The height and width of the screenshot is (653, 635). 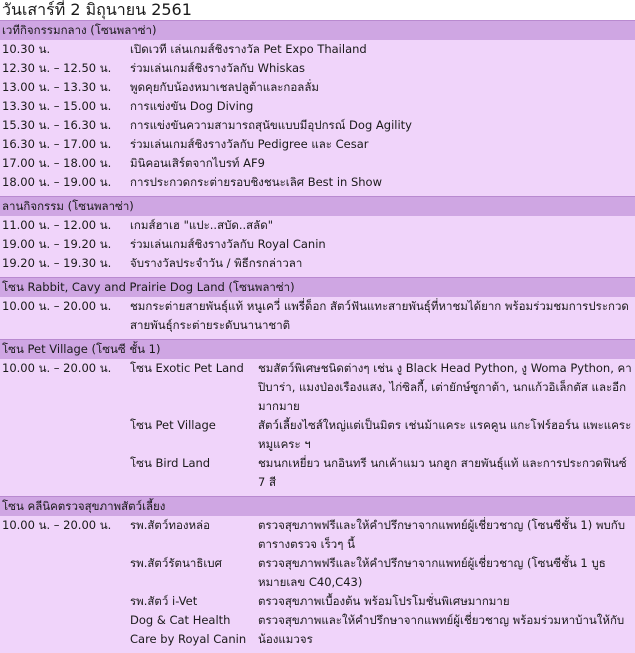 I want to click on row-zone: โซน Exotic Pet Land, so click(x=192, y=387).